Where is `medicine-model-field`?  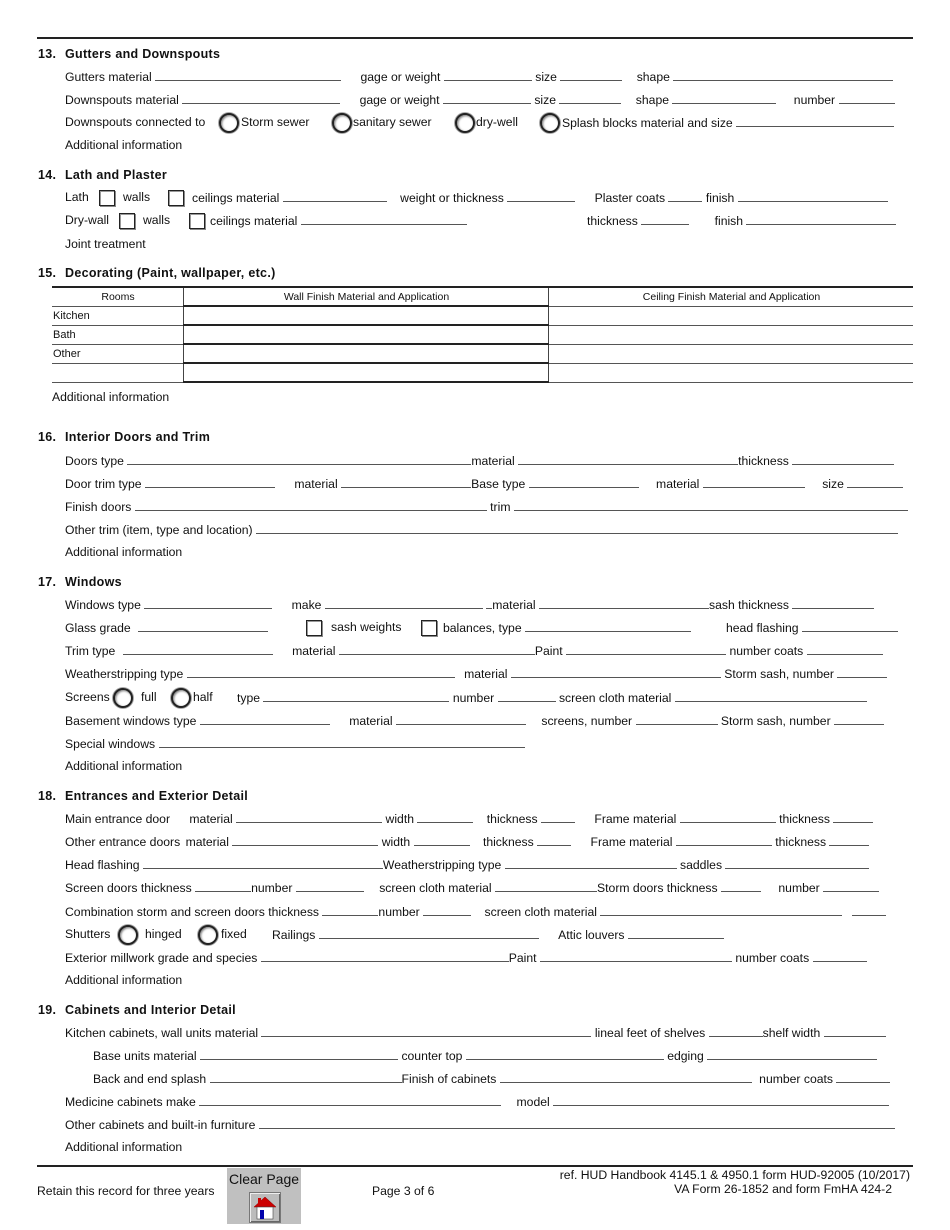
medicine-model-field is located at coordinates (721, 1100).